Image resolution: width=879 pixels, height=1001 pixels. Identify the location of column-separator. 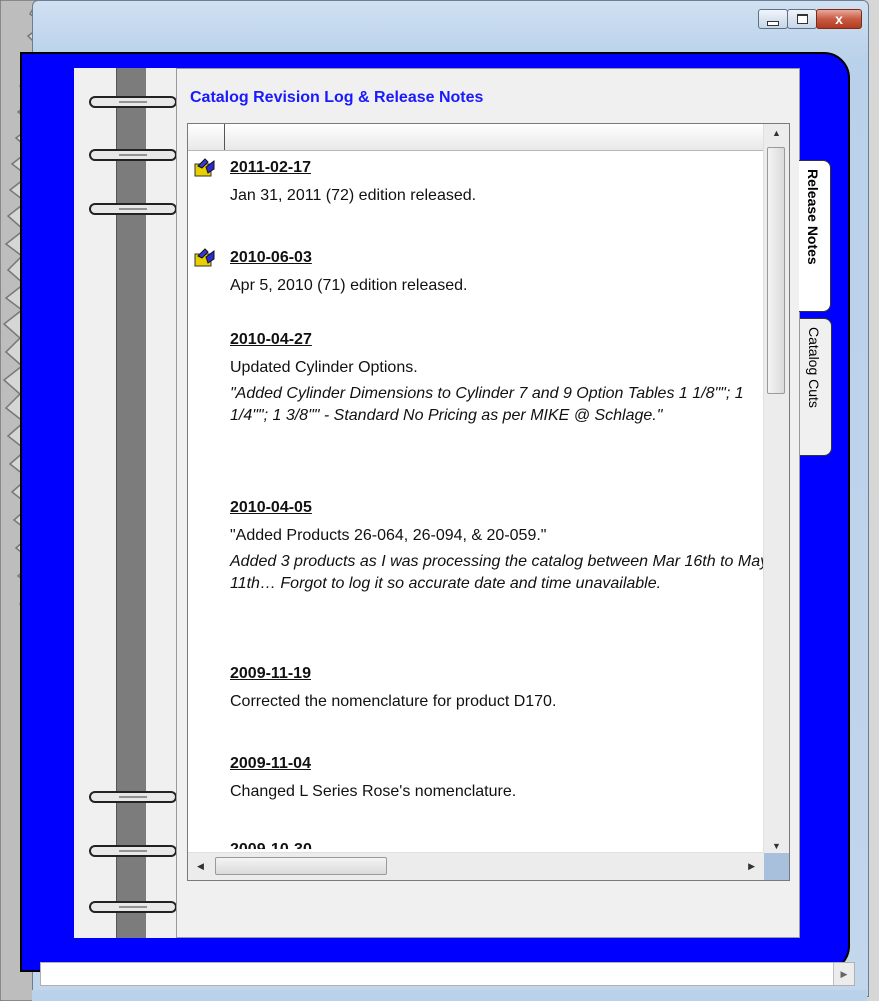
(224, 137).